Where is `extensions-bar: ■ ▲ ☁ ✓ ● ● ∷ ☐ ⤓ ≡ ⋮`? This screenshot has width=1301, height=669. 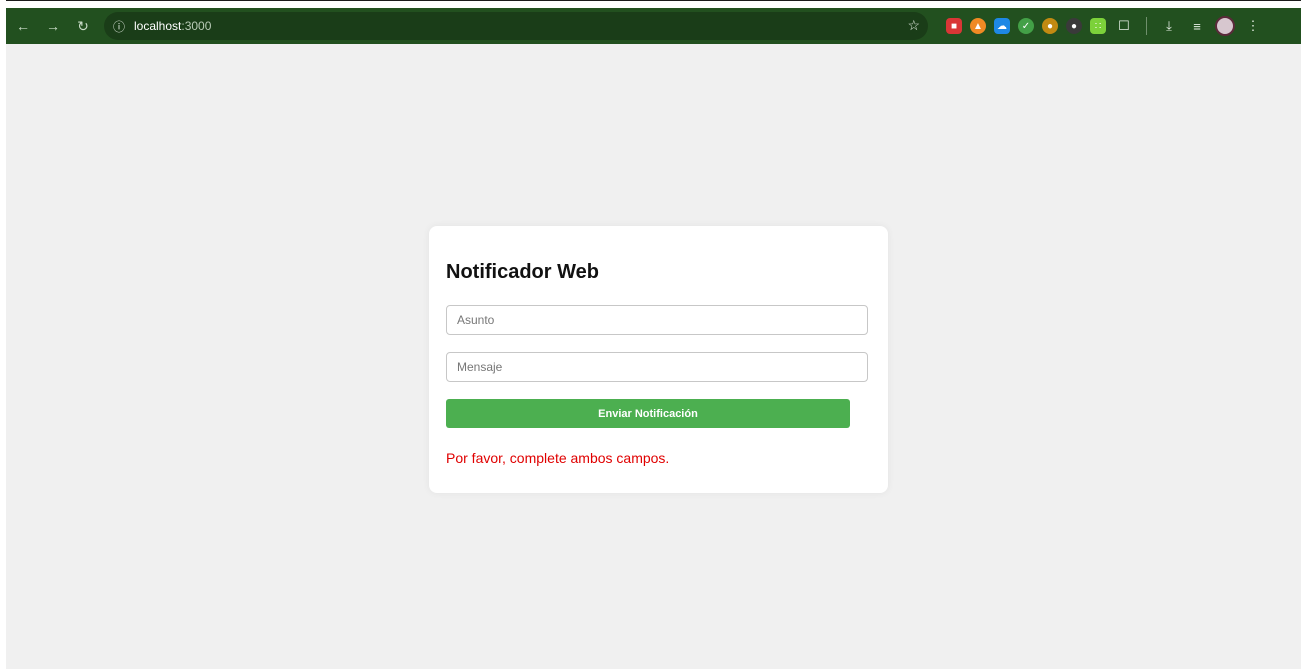
extensions-bar: ■ ▲ ☁ ✓ ● ● ∷ ☐ ⤓ ≡ ⋮ is located at coordinates (1104, 26).